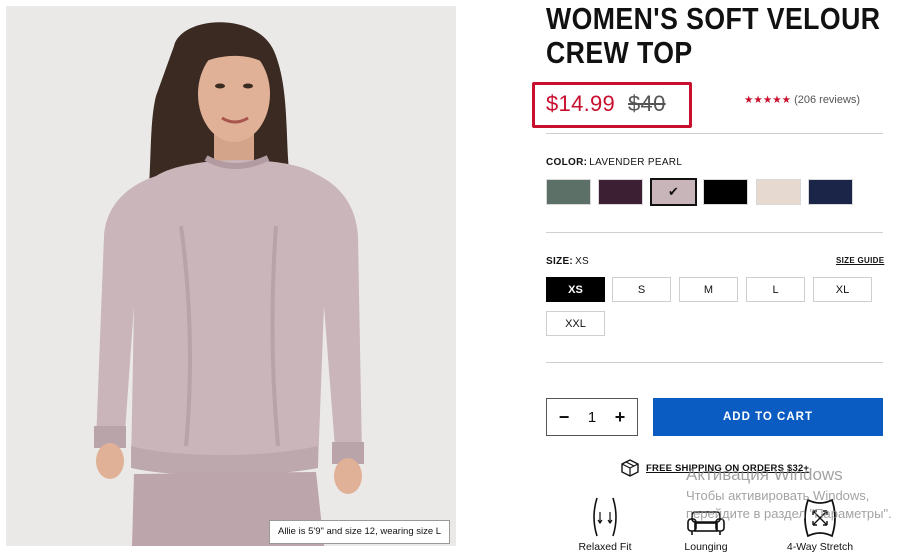 The image size is (899, 552). Describe the element at coordinates (768, 100) in the screenshot. I see `star-rating-icon: ★★★★★` at that location.